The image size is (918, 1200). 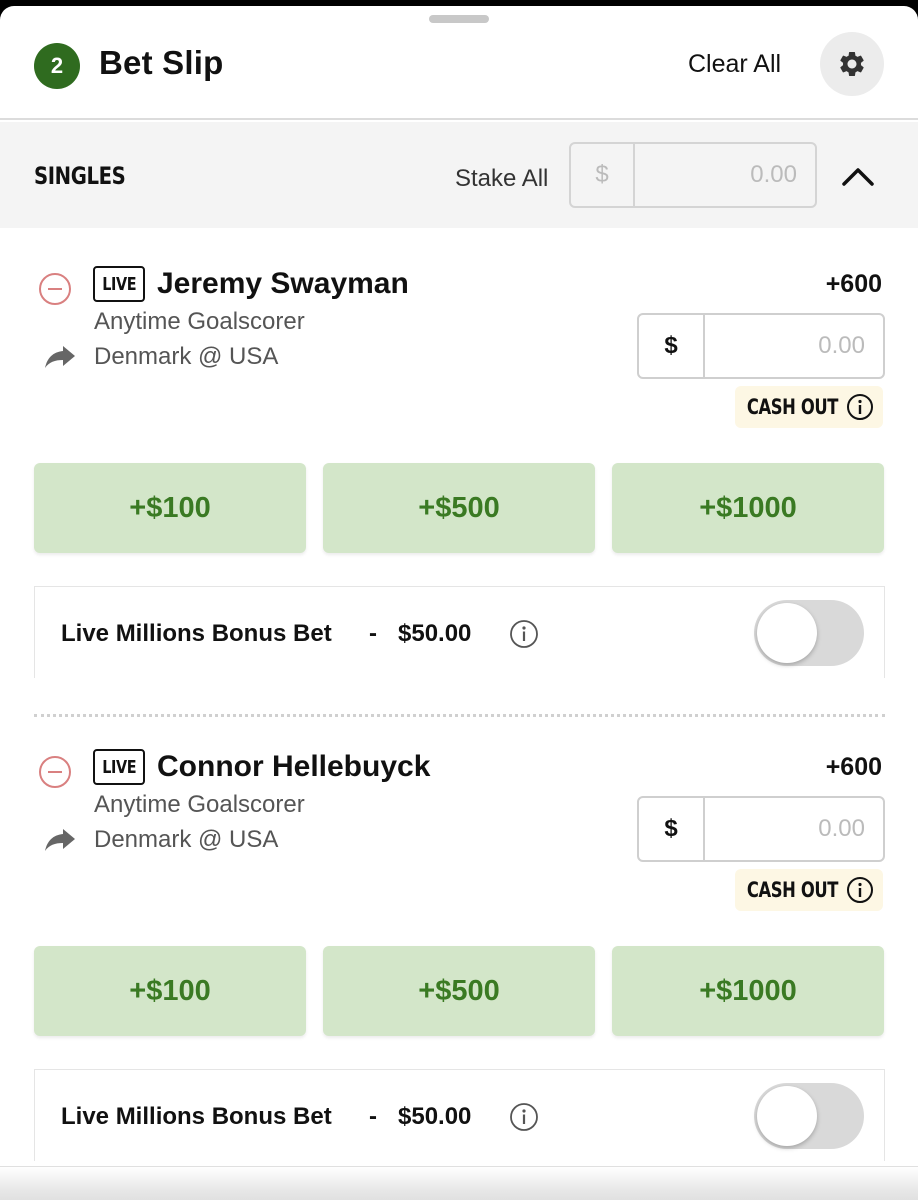 What do you see at coordinates (80, 176) in the screenshot?
I see `singles-label: SINGLES` at bounding box center [80, 176].